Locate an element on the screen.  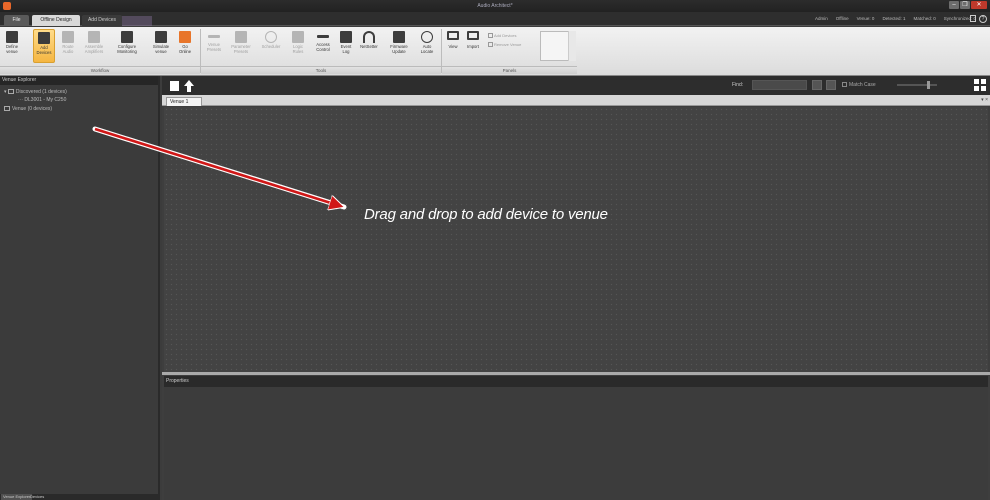
simulate-venue-label: Simulate venue is located at coordinates (161, 49).